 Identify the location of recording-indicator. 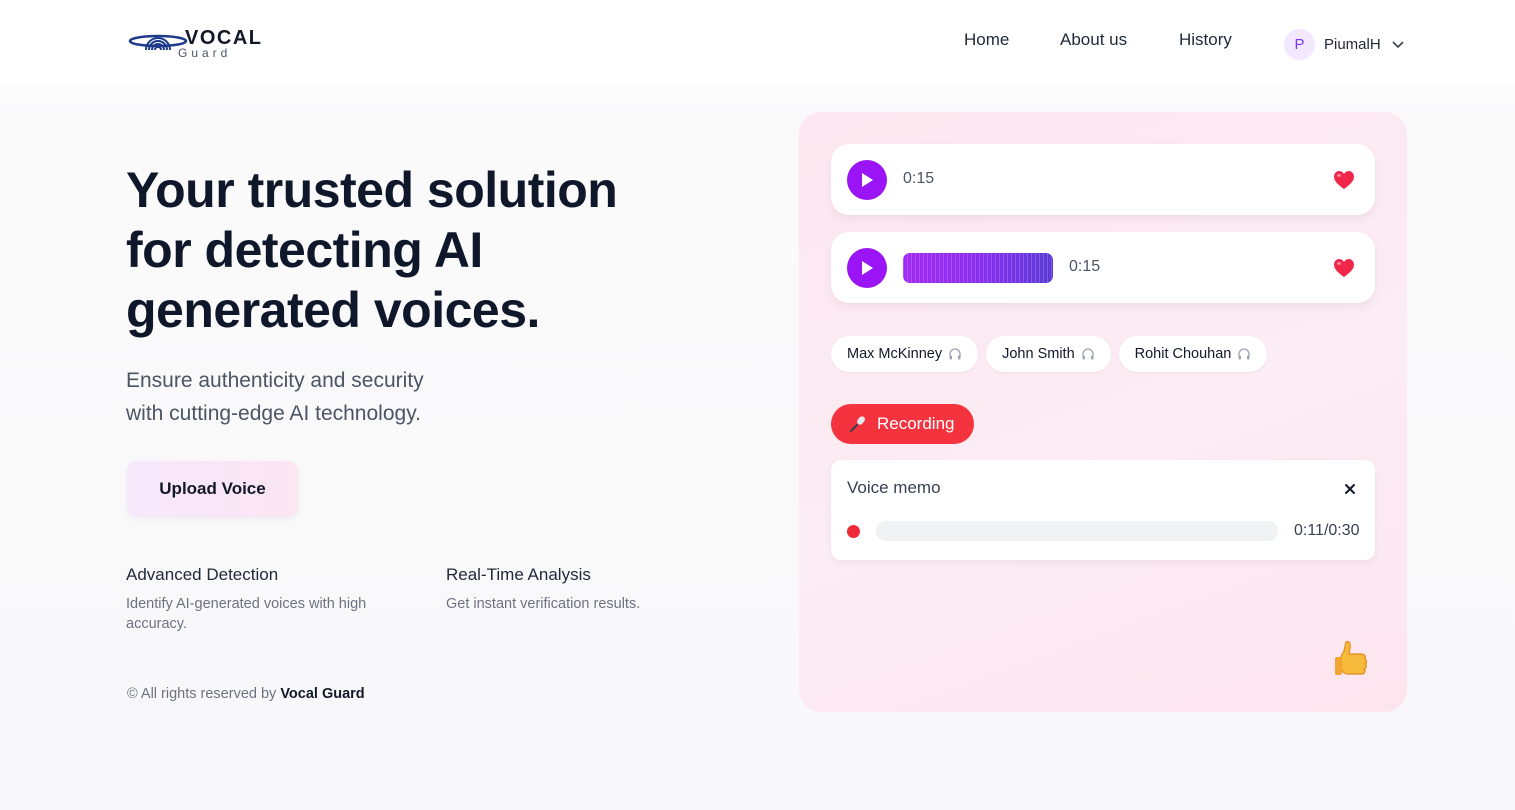
(853, 531).